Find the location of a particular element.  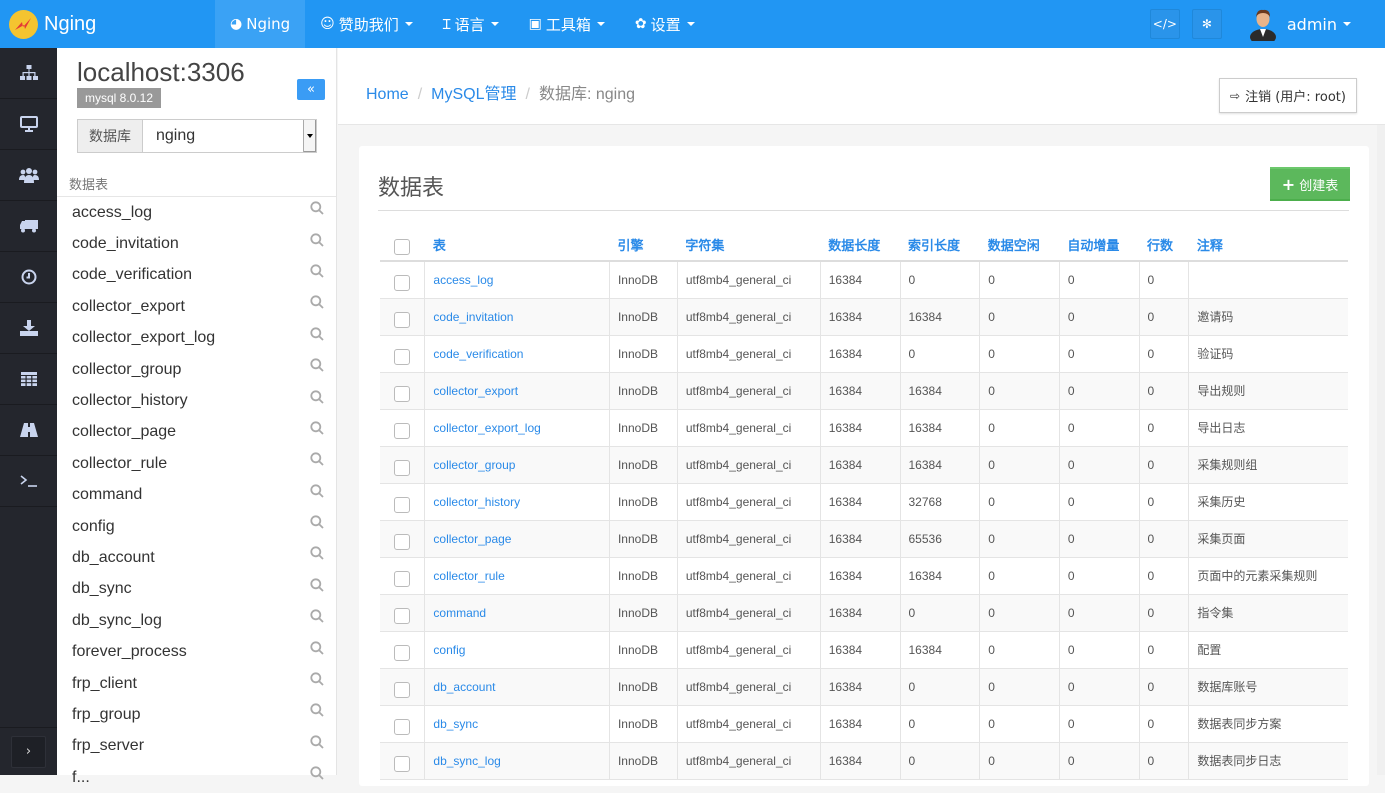

code-button: </> is located at coordinates (1164, 24).